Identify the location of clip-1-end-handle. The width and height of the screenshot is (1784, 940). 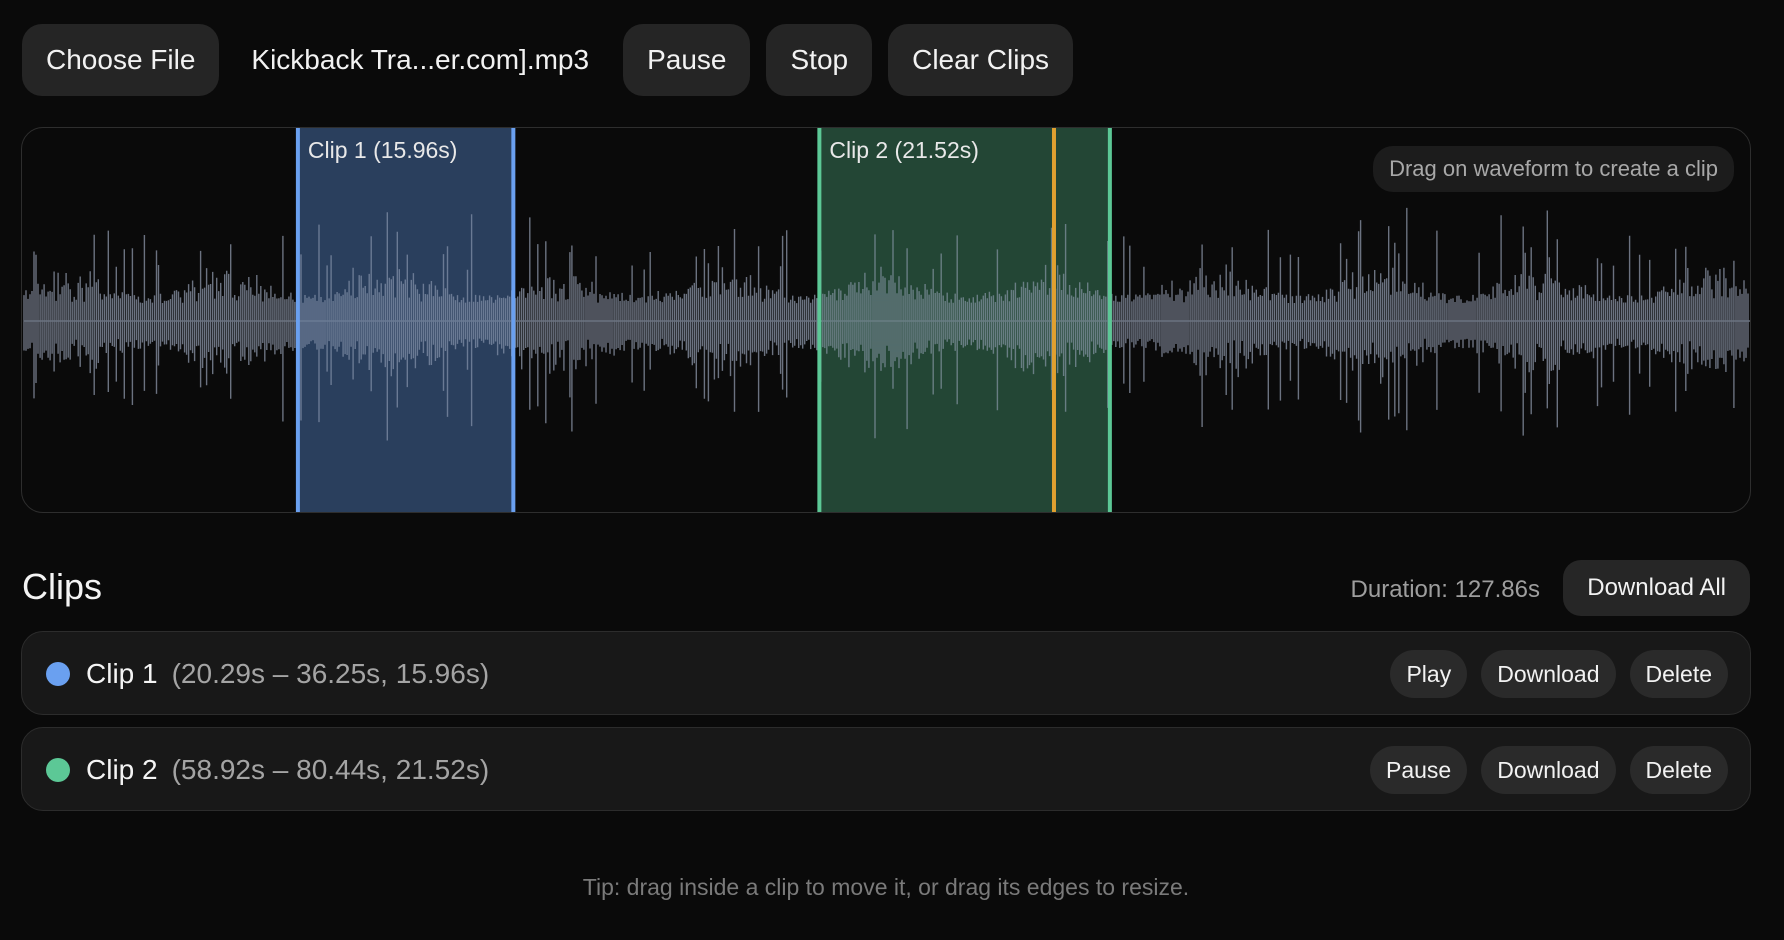
(513, 320).